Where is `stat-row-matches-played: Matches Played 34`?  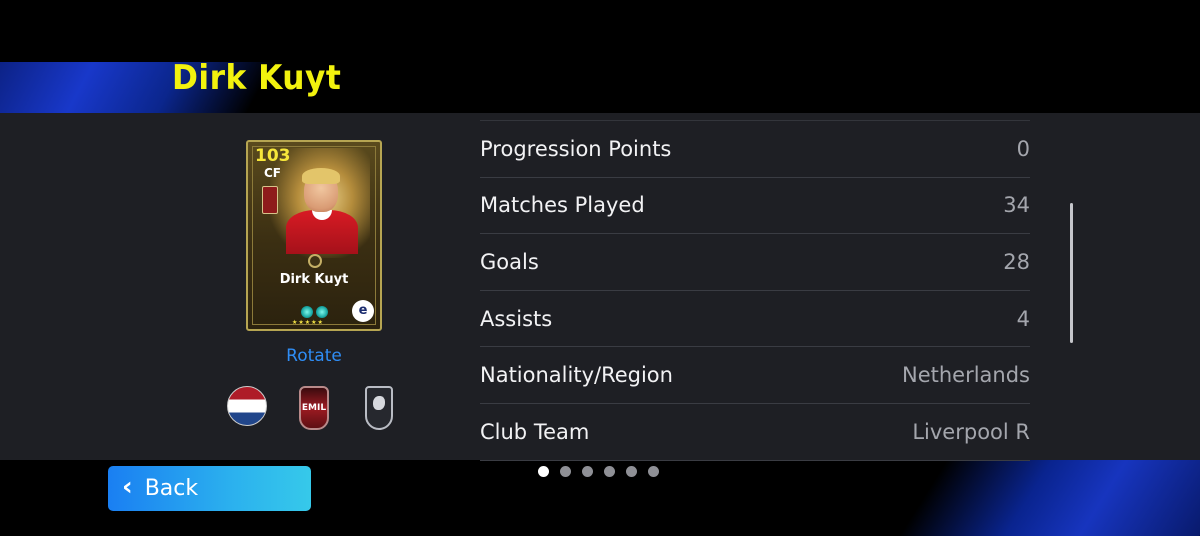 stat-row-matches-played: Matches Played 34 is located at coordinates (755, 206).